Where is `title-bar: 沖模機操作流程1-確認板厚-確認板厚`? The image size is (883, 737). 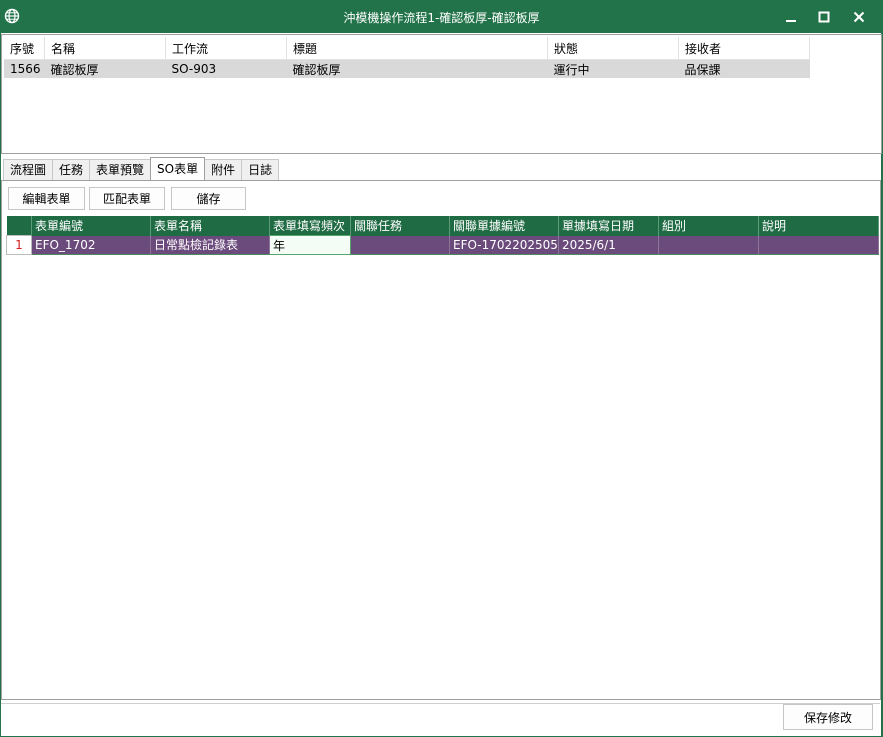 title-bar: 沖模機操作流程1-確認板厚-確認板厚 is located at coordinates (441, 16).